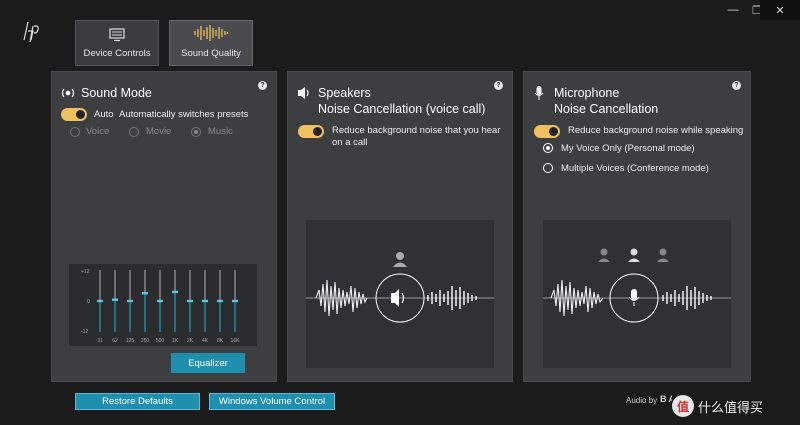  I want to click on watermark-text: 什么值得买, so click(731, 407).